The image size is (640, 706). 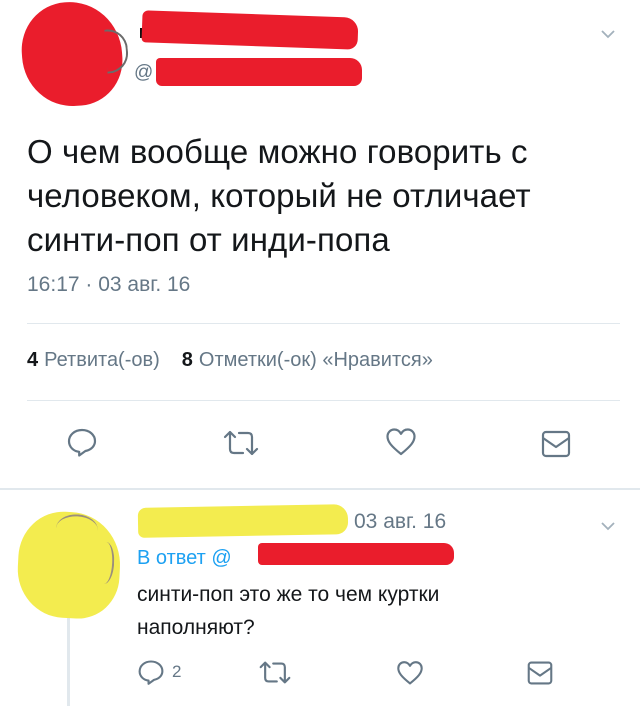 What do you see at coordinates (250, 30) in the screenshot?
I see `display-name-redaction` at bounding box center [250, 30].